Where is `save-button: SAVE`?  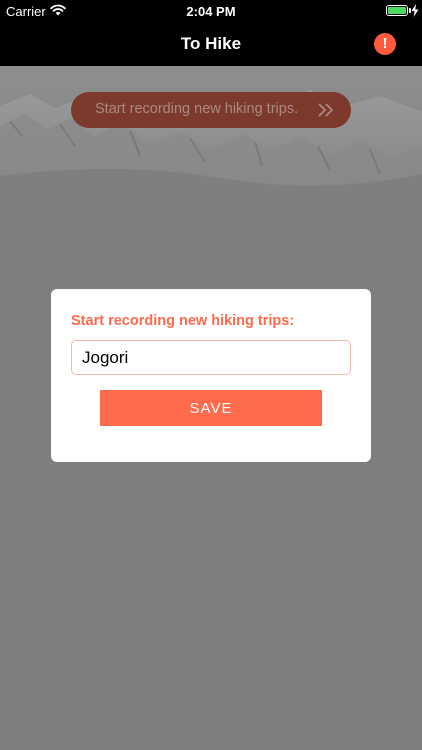 save-button: SAVE is located at coordinates (211, 408).